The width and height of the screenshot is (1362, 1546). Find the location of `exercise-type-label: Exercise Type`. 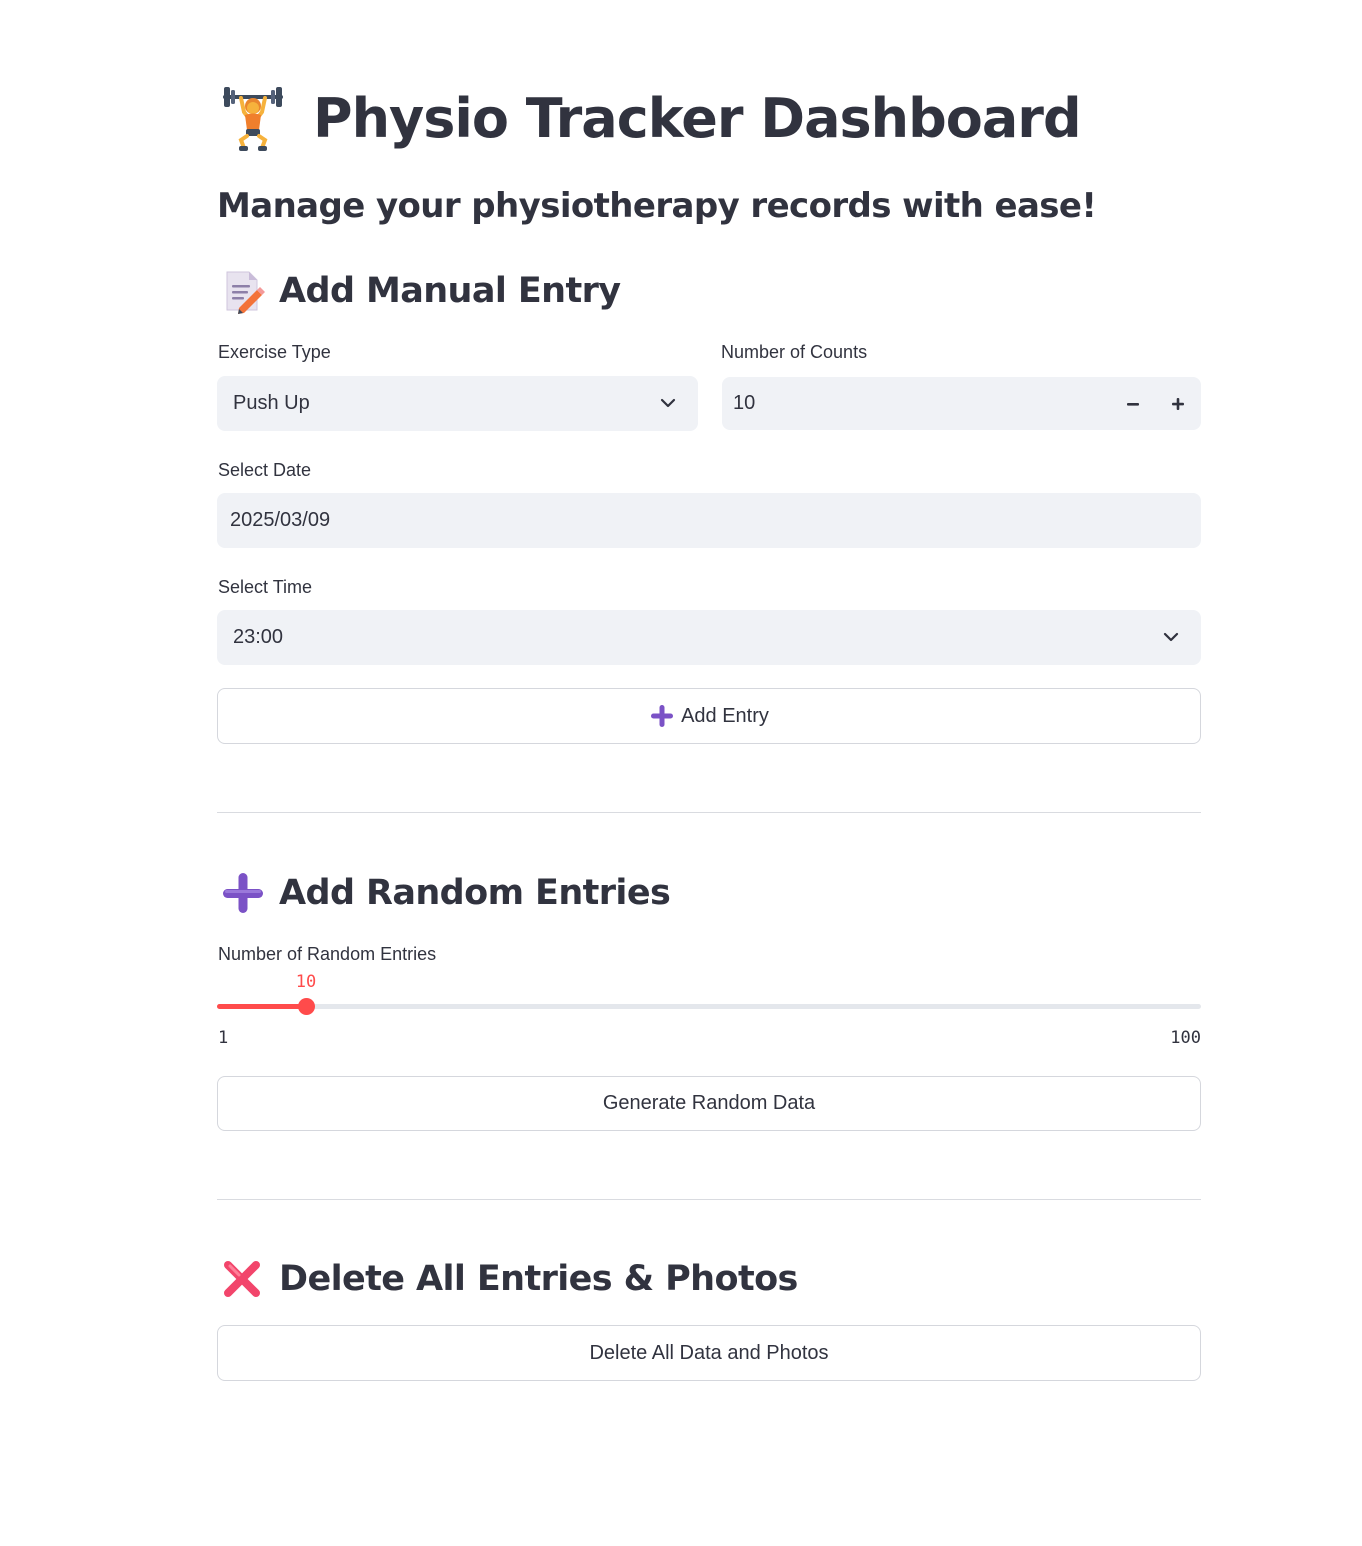

exercise-type-label: Exercise Type is located at coordinates (274, 352).